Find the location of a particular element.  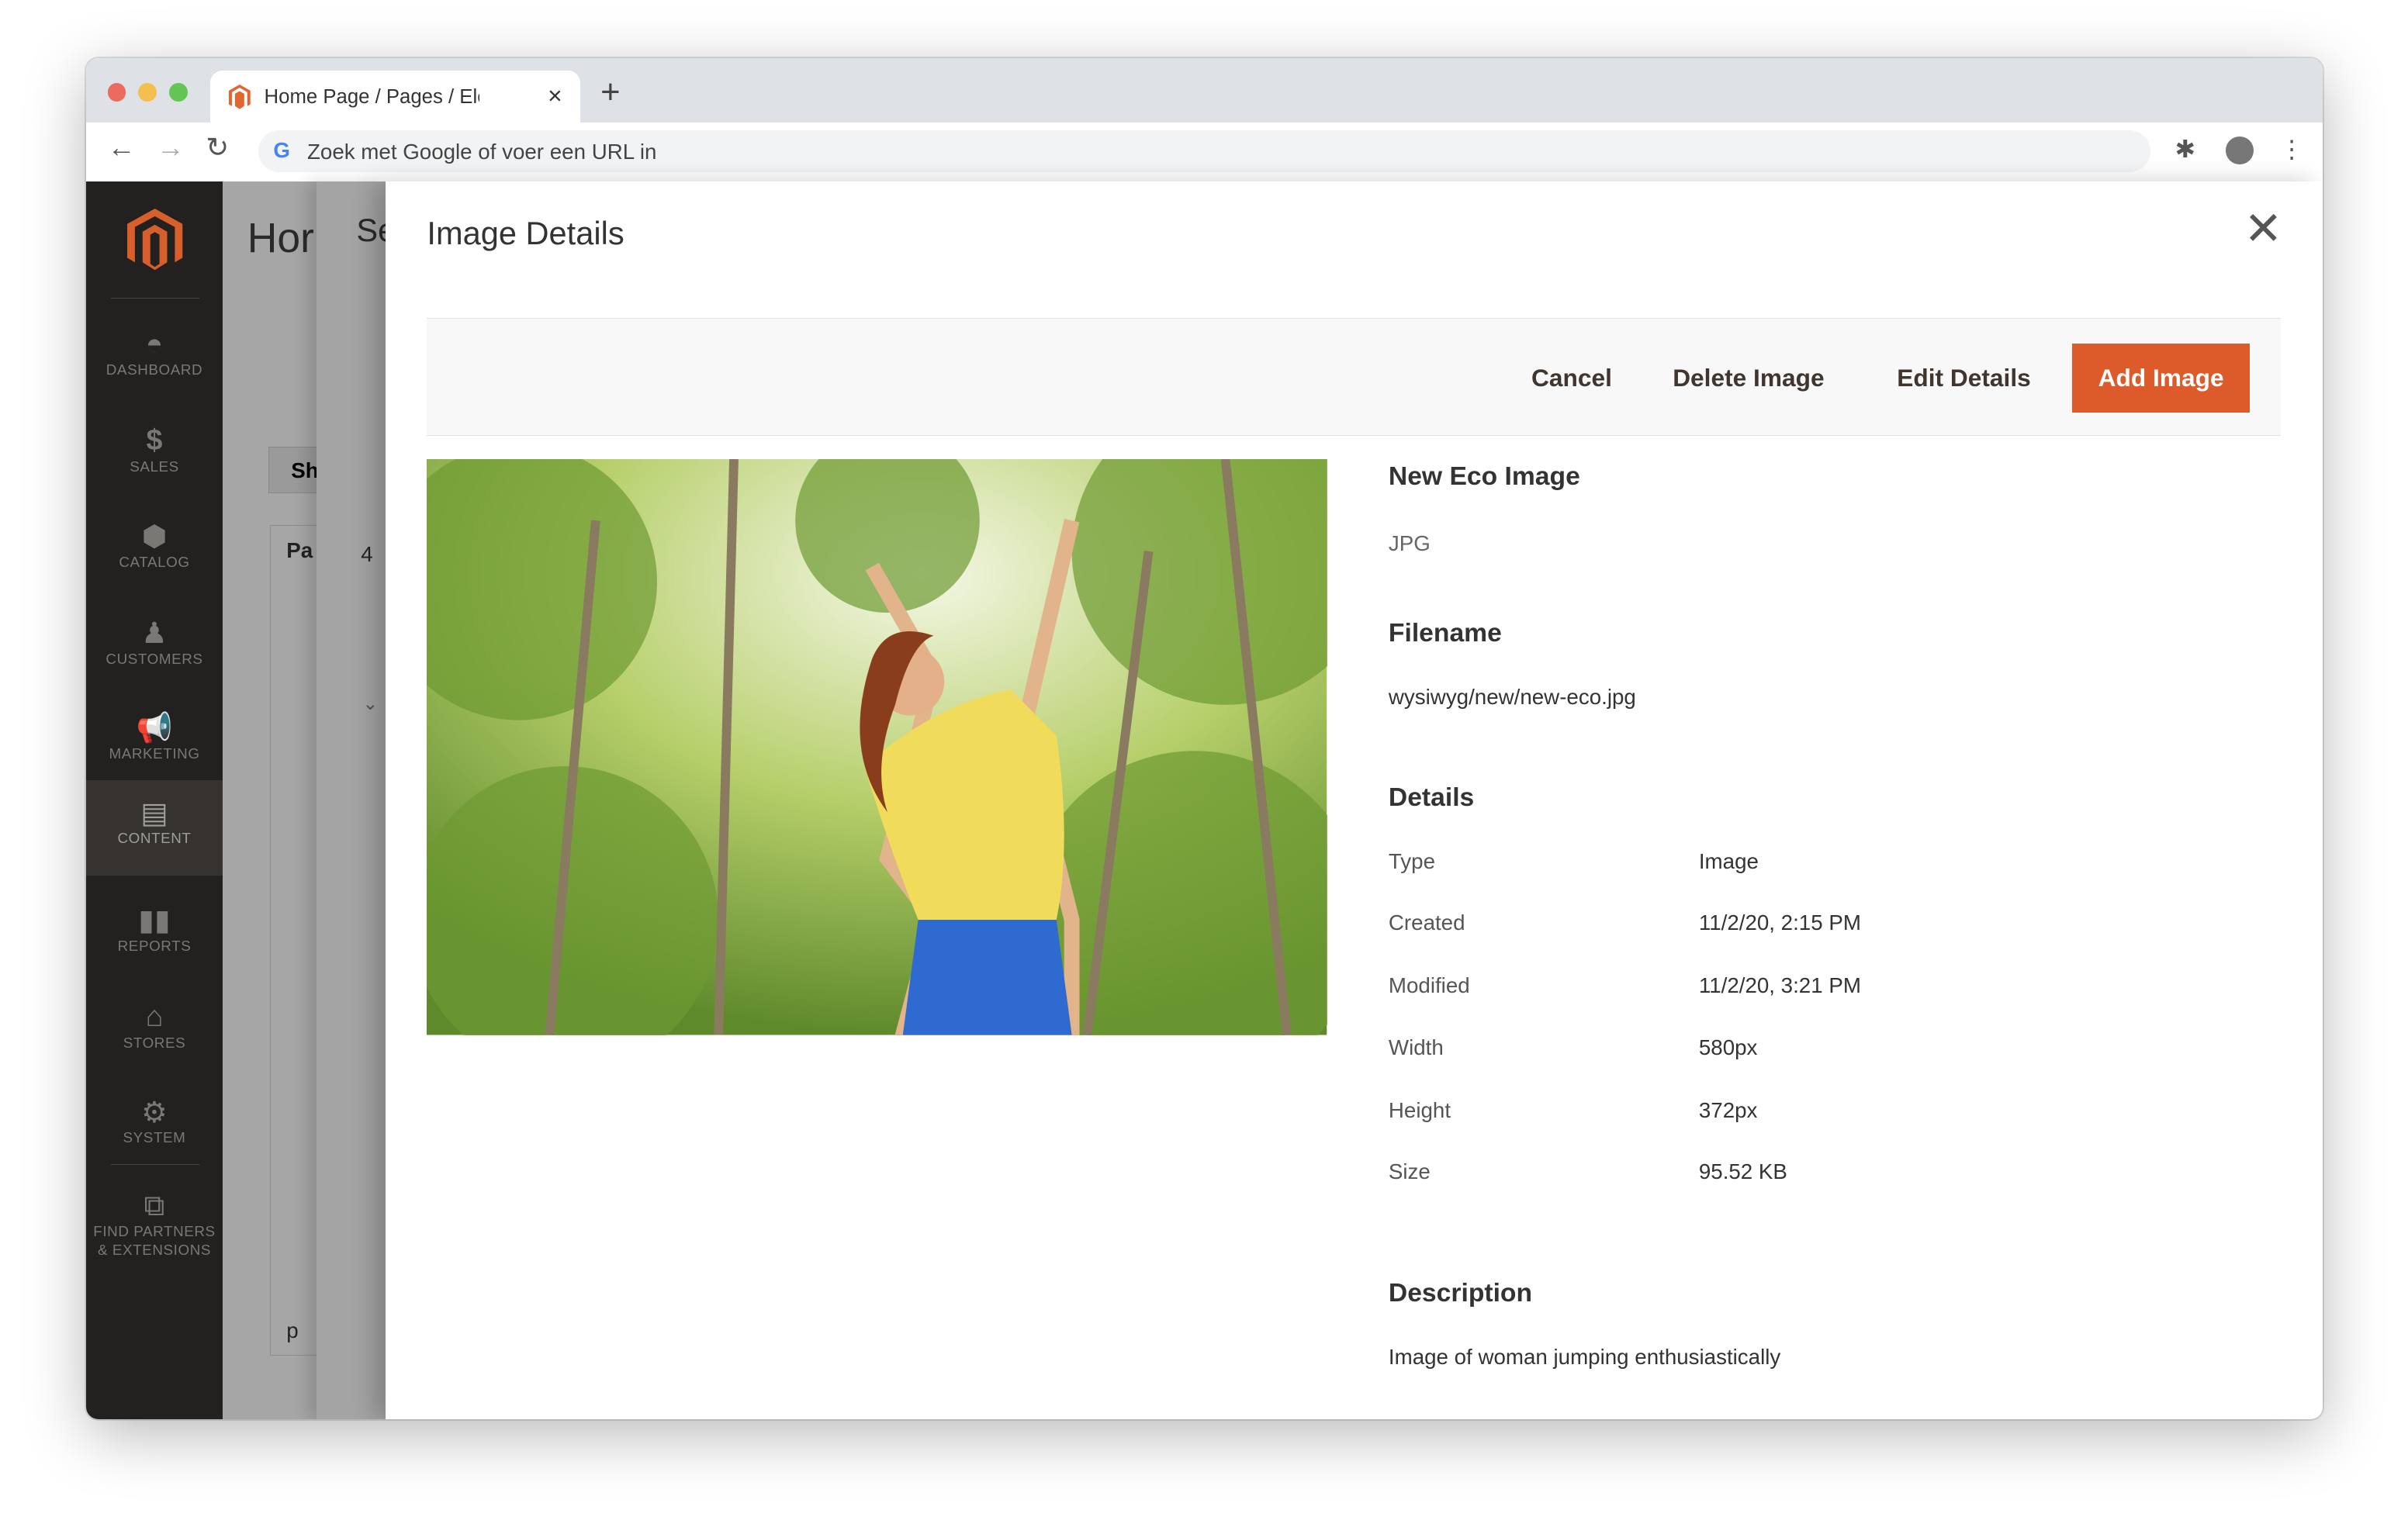

filename-heading: Filename is located at coordinates (1445, 633).